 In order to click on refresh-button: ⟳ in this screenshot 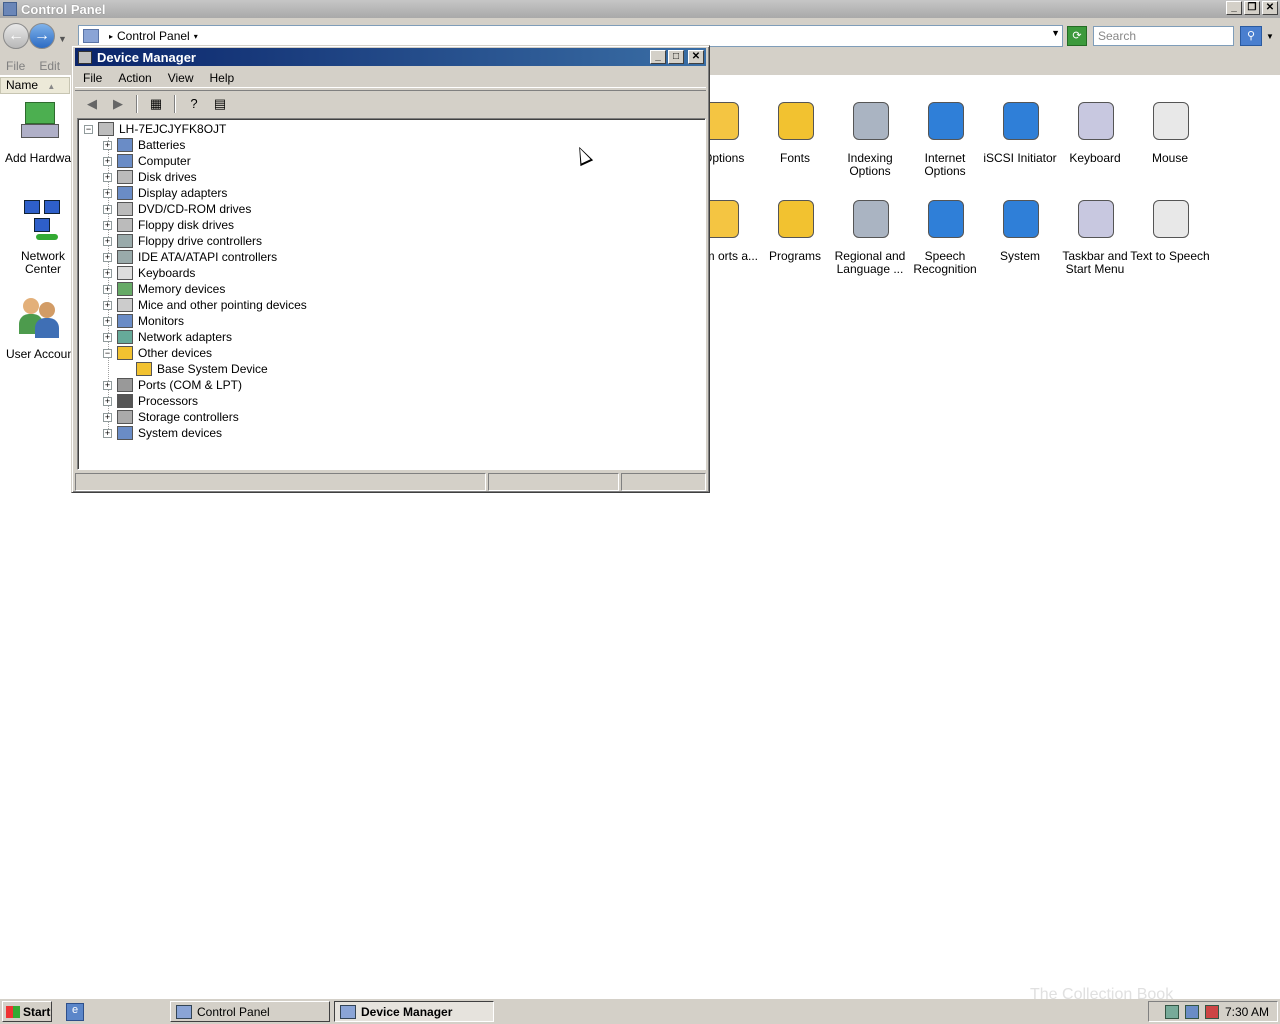, I will do `click(1077, 36)`.